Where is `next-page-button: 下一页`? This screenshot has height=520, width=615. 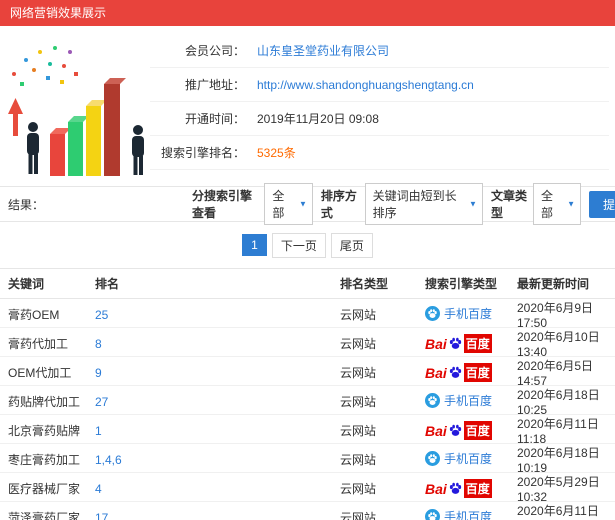
next-page-button: 下一页 is located at coordinates (298, 245).